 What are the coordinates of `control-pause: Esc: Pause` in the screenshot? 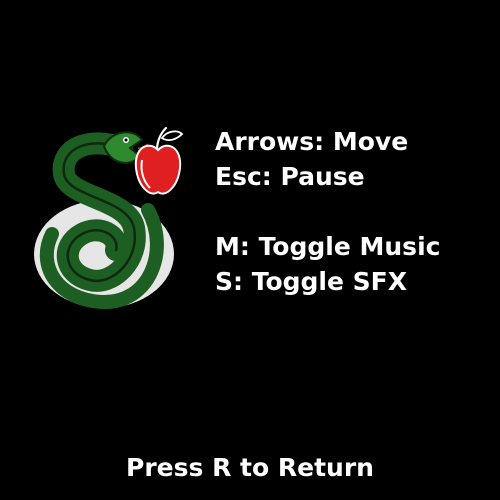 It's located at (290, 176).